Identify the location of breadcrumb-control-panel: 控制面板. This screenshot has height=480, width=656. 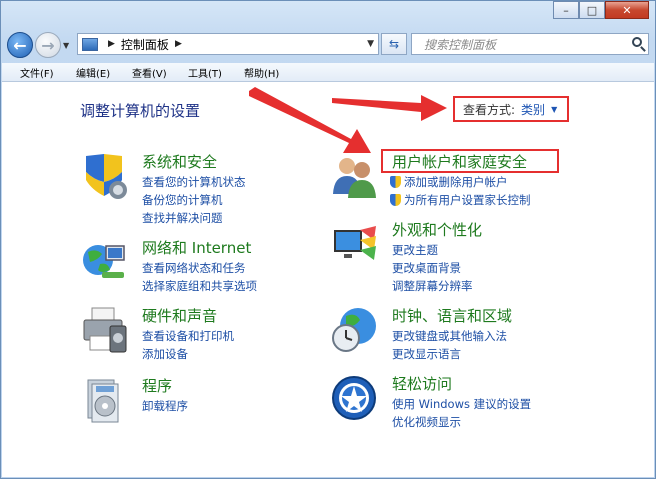
(145, 44).